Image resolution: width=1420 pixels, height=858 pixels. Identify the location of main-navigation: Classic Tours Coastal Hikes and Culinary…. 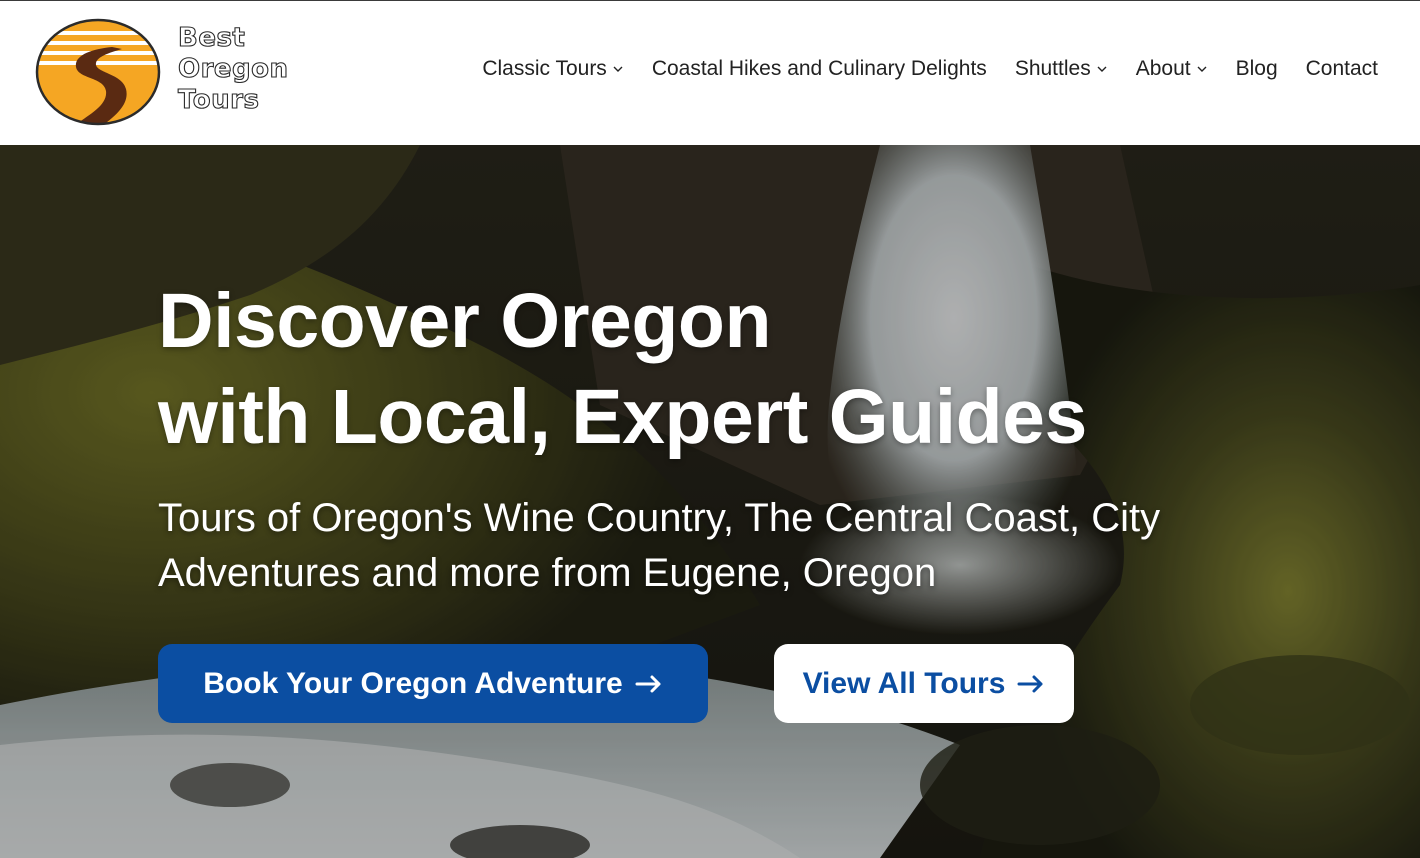
(930, 69).